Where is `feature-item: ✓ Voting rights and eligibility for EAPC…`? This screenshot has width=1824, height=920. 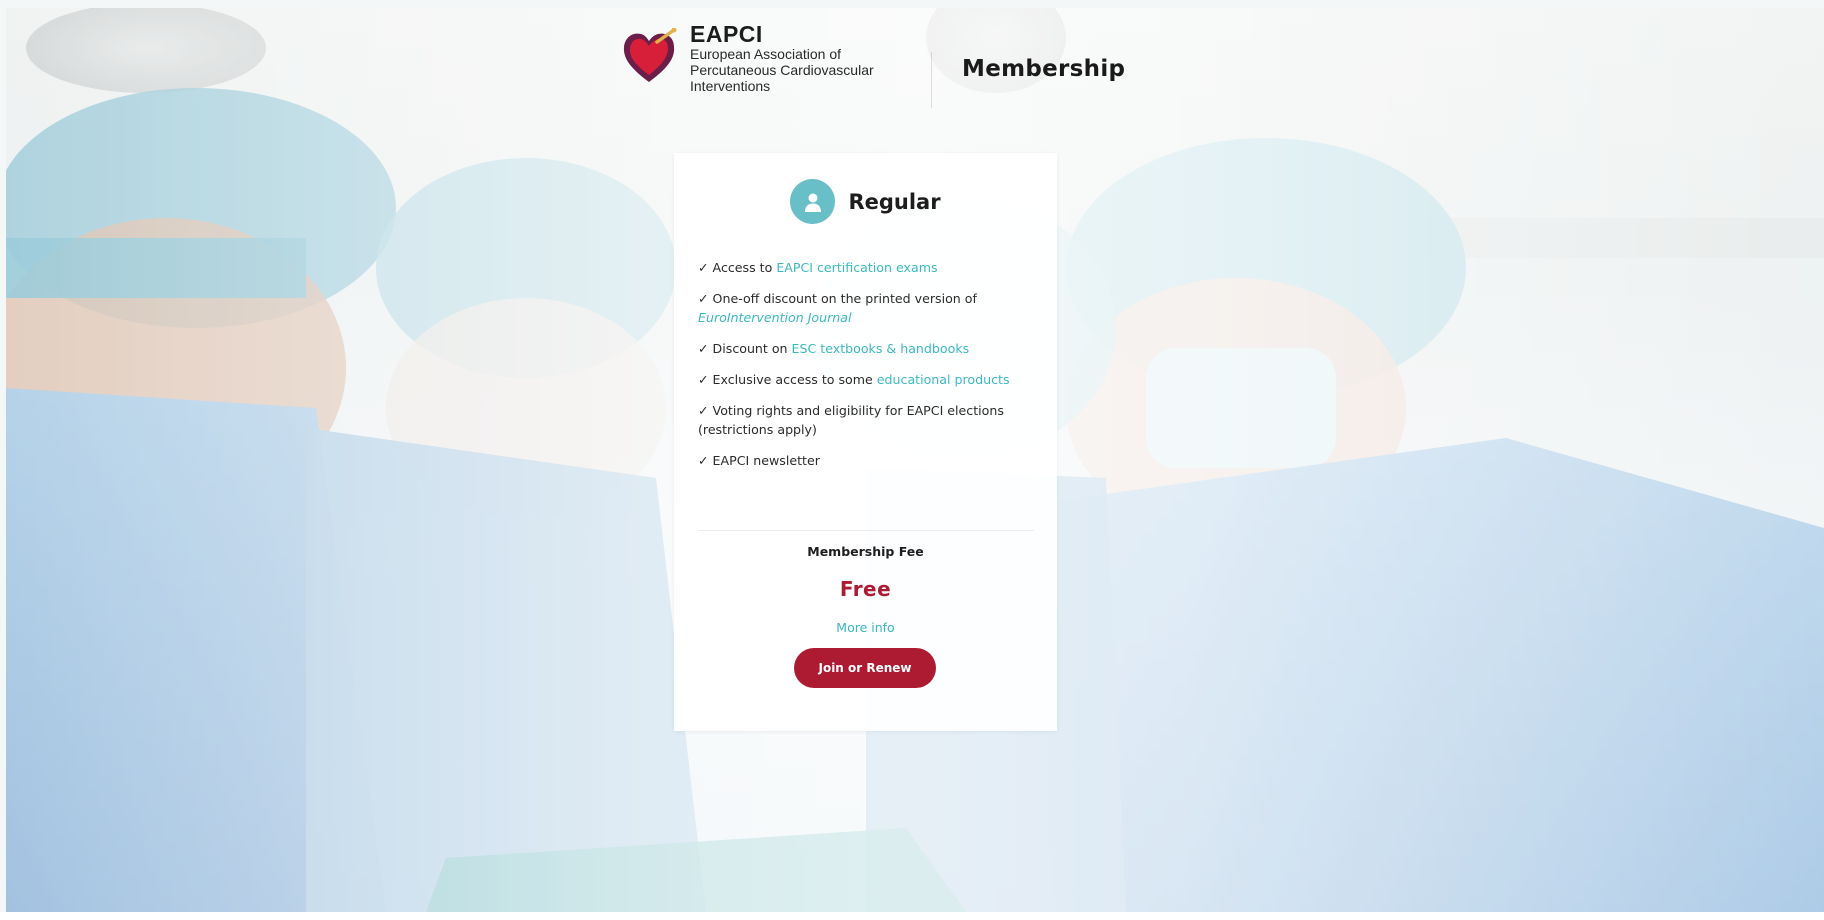 feature-item: ✓ Voting rights and eligibility for EAPC… is located at coordinates (868, 420).